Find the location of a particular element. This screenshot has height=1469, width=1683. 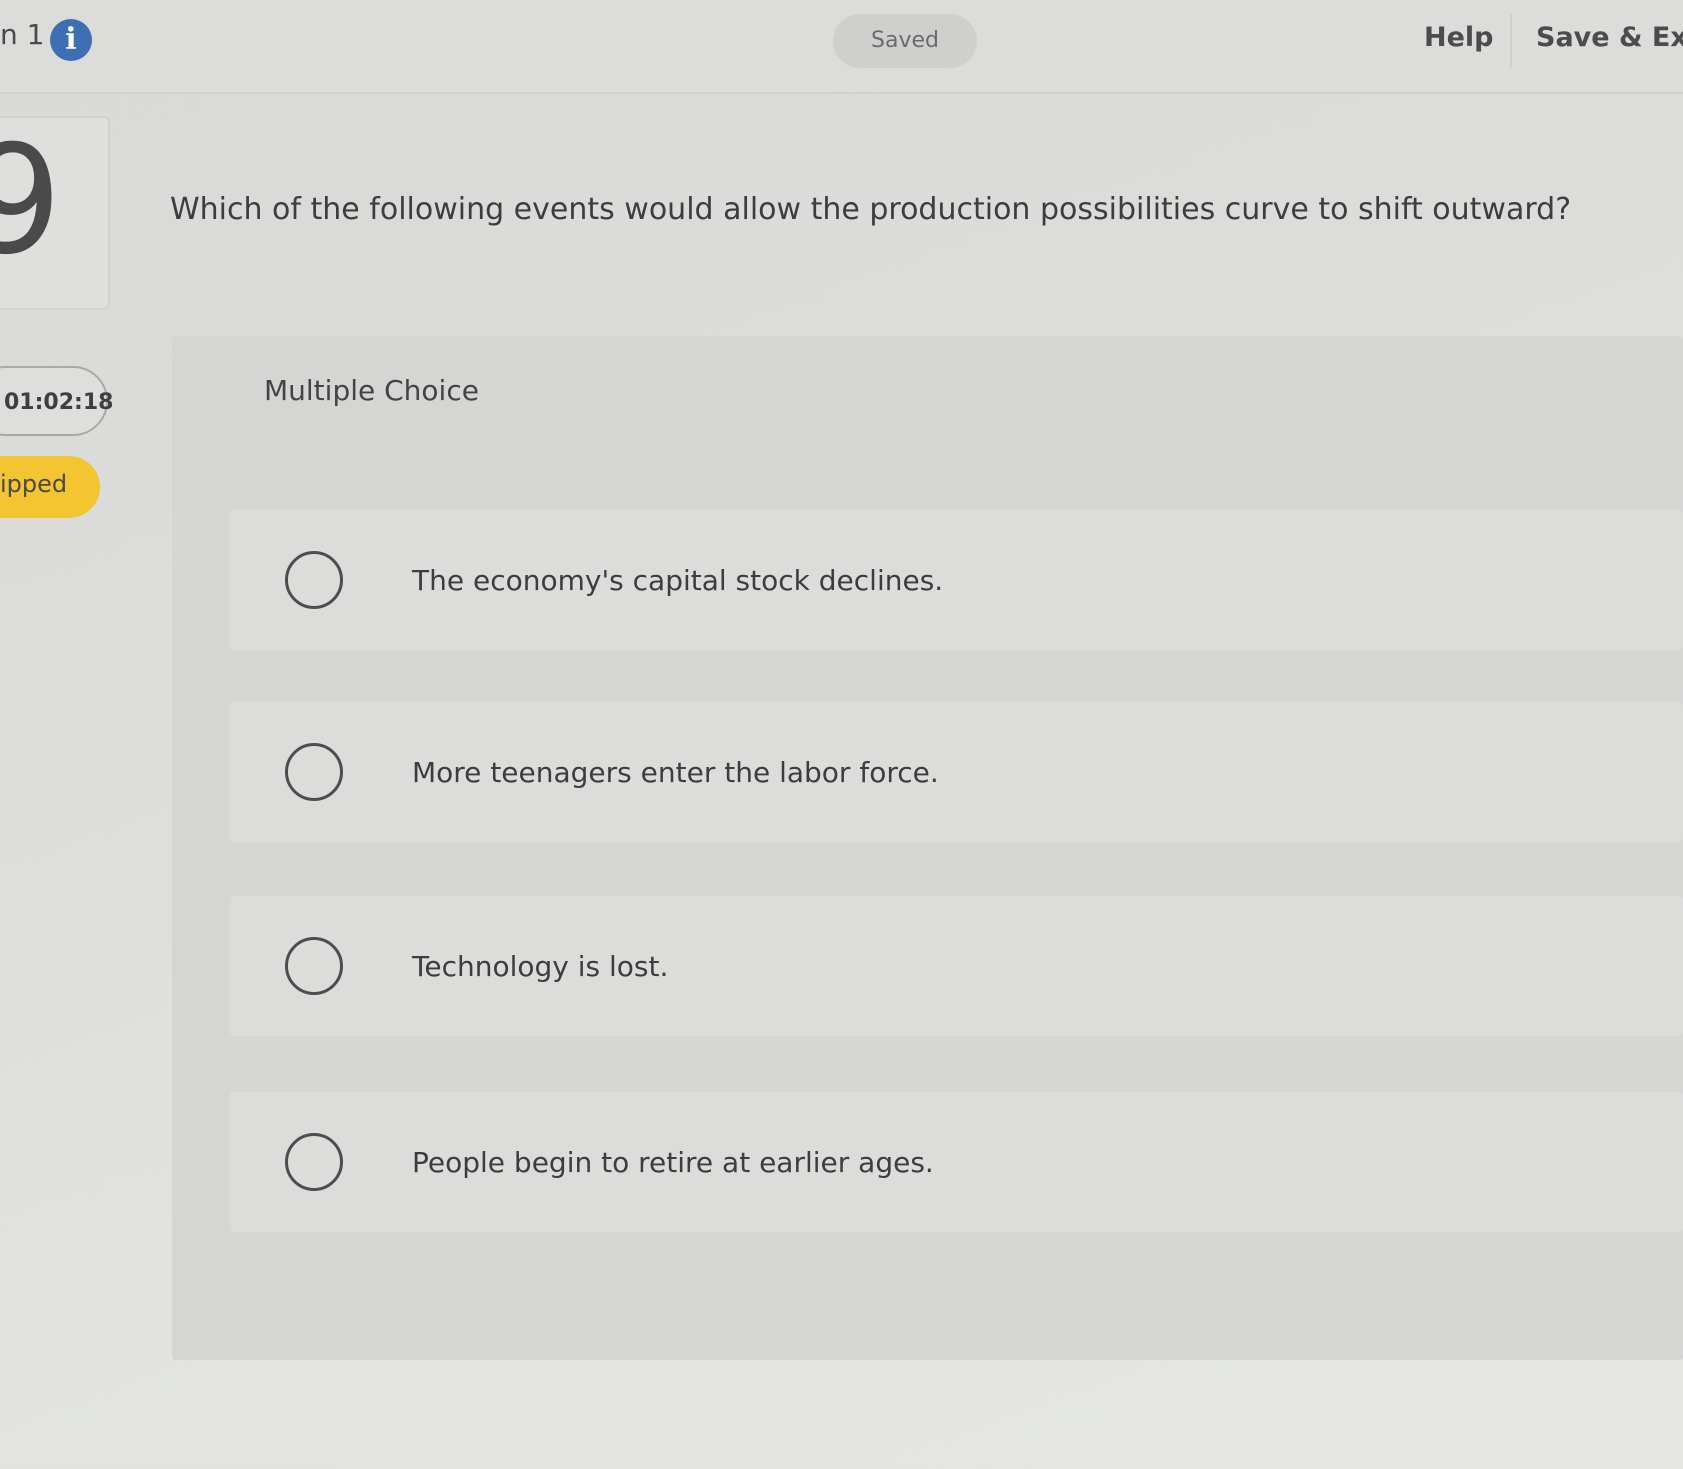

saved-status-badge: Saved is located at coordinates (905, 41).